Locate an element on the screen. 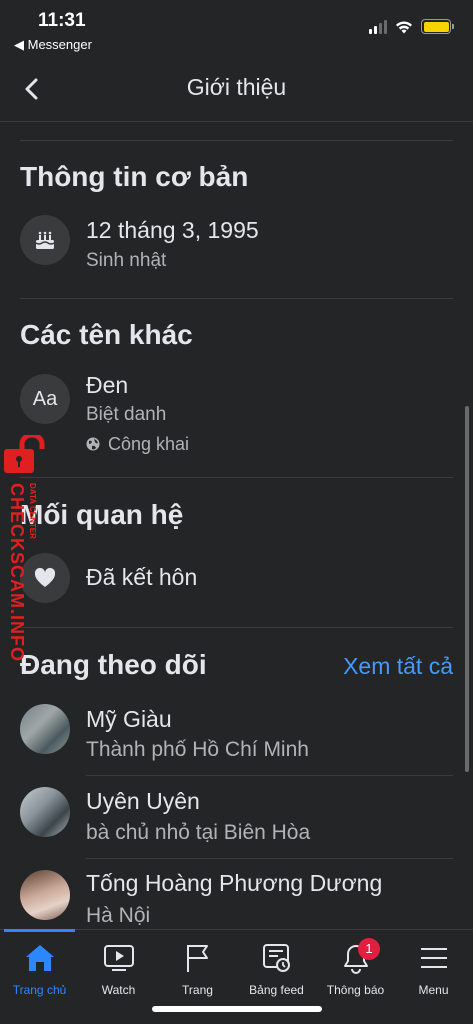 Image resolution: width=473 pixels, height=1024 pixels. nav-item-notifications: 1 Thông báo is located at coordinates (355, 970).